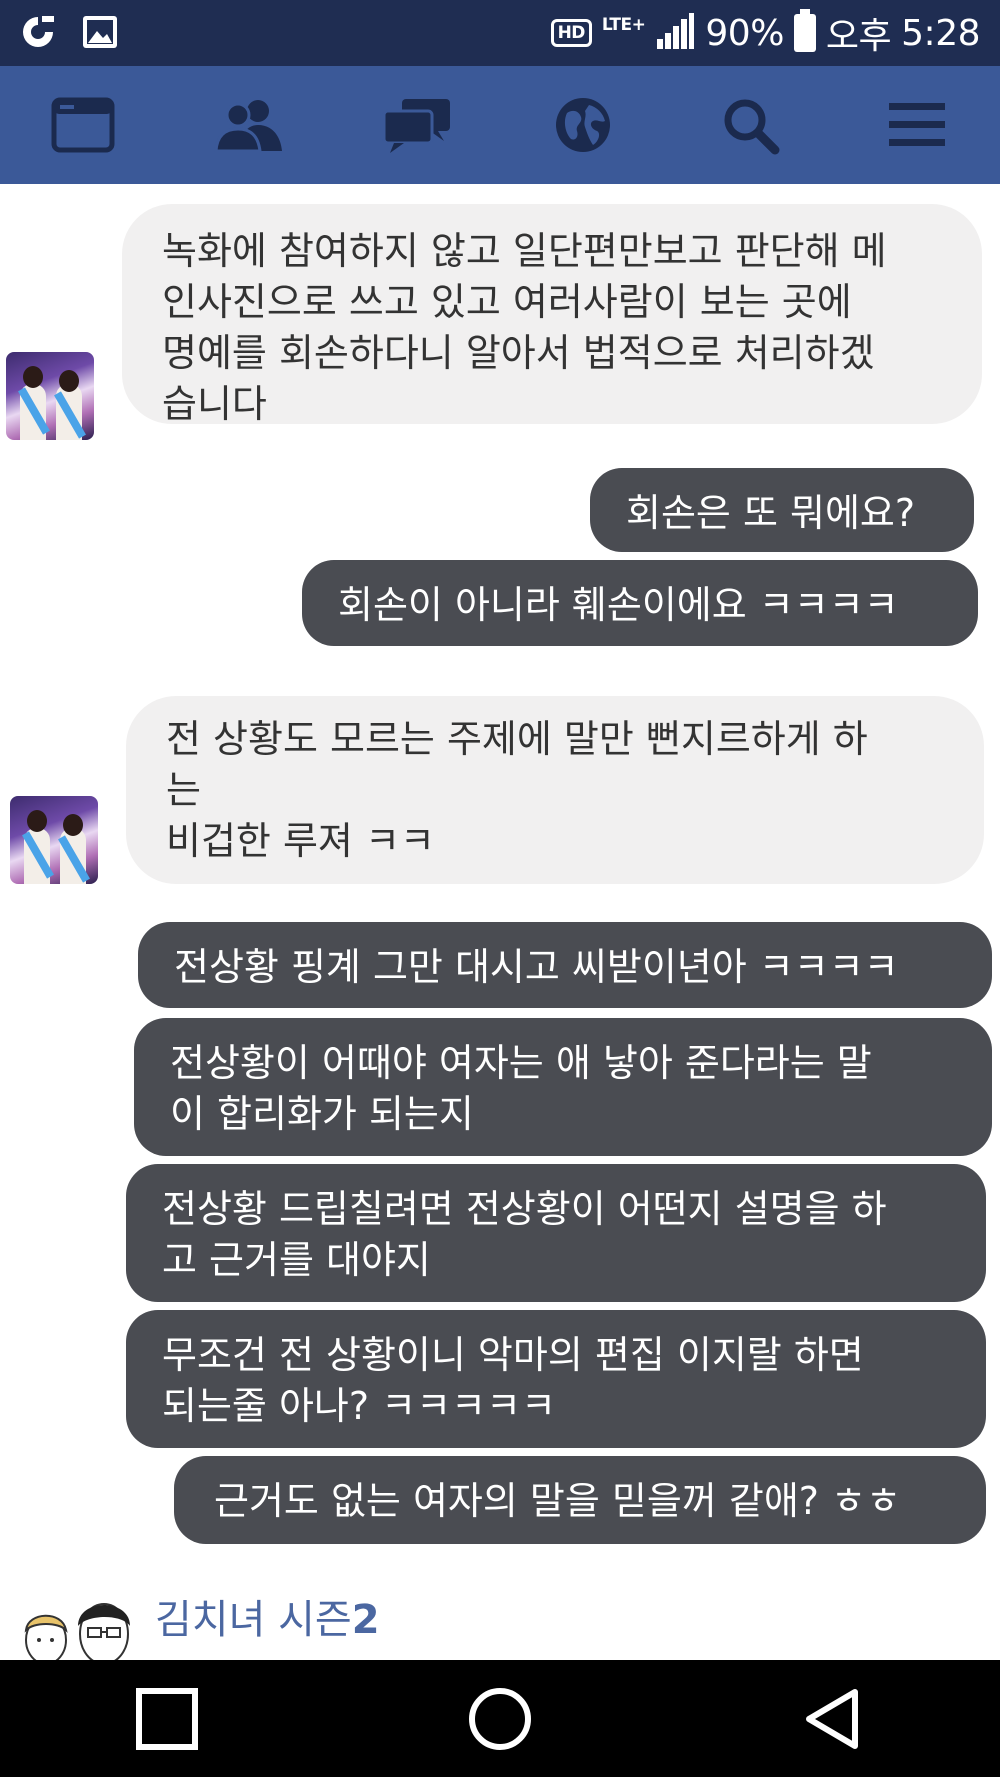 This screenshot has height=1777, width=1000. What do you see at coordinates (38, 34) in the screenshot?
I see `carrier-app-icon` at bounding box center [38, 34].